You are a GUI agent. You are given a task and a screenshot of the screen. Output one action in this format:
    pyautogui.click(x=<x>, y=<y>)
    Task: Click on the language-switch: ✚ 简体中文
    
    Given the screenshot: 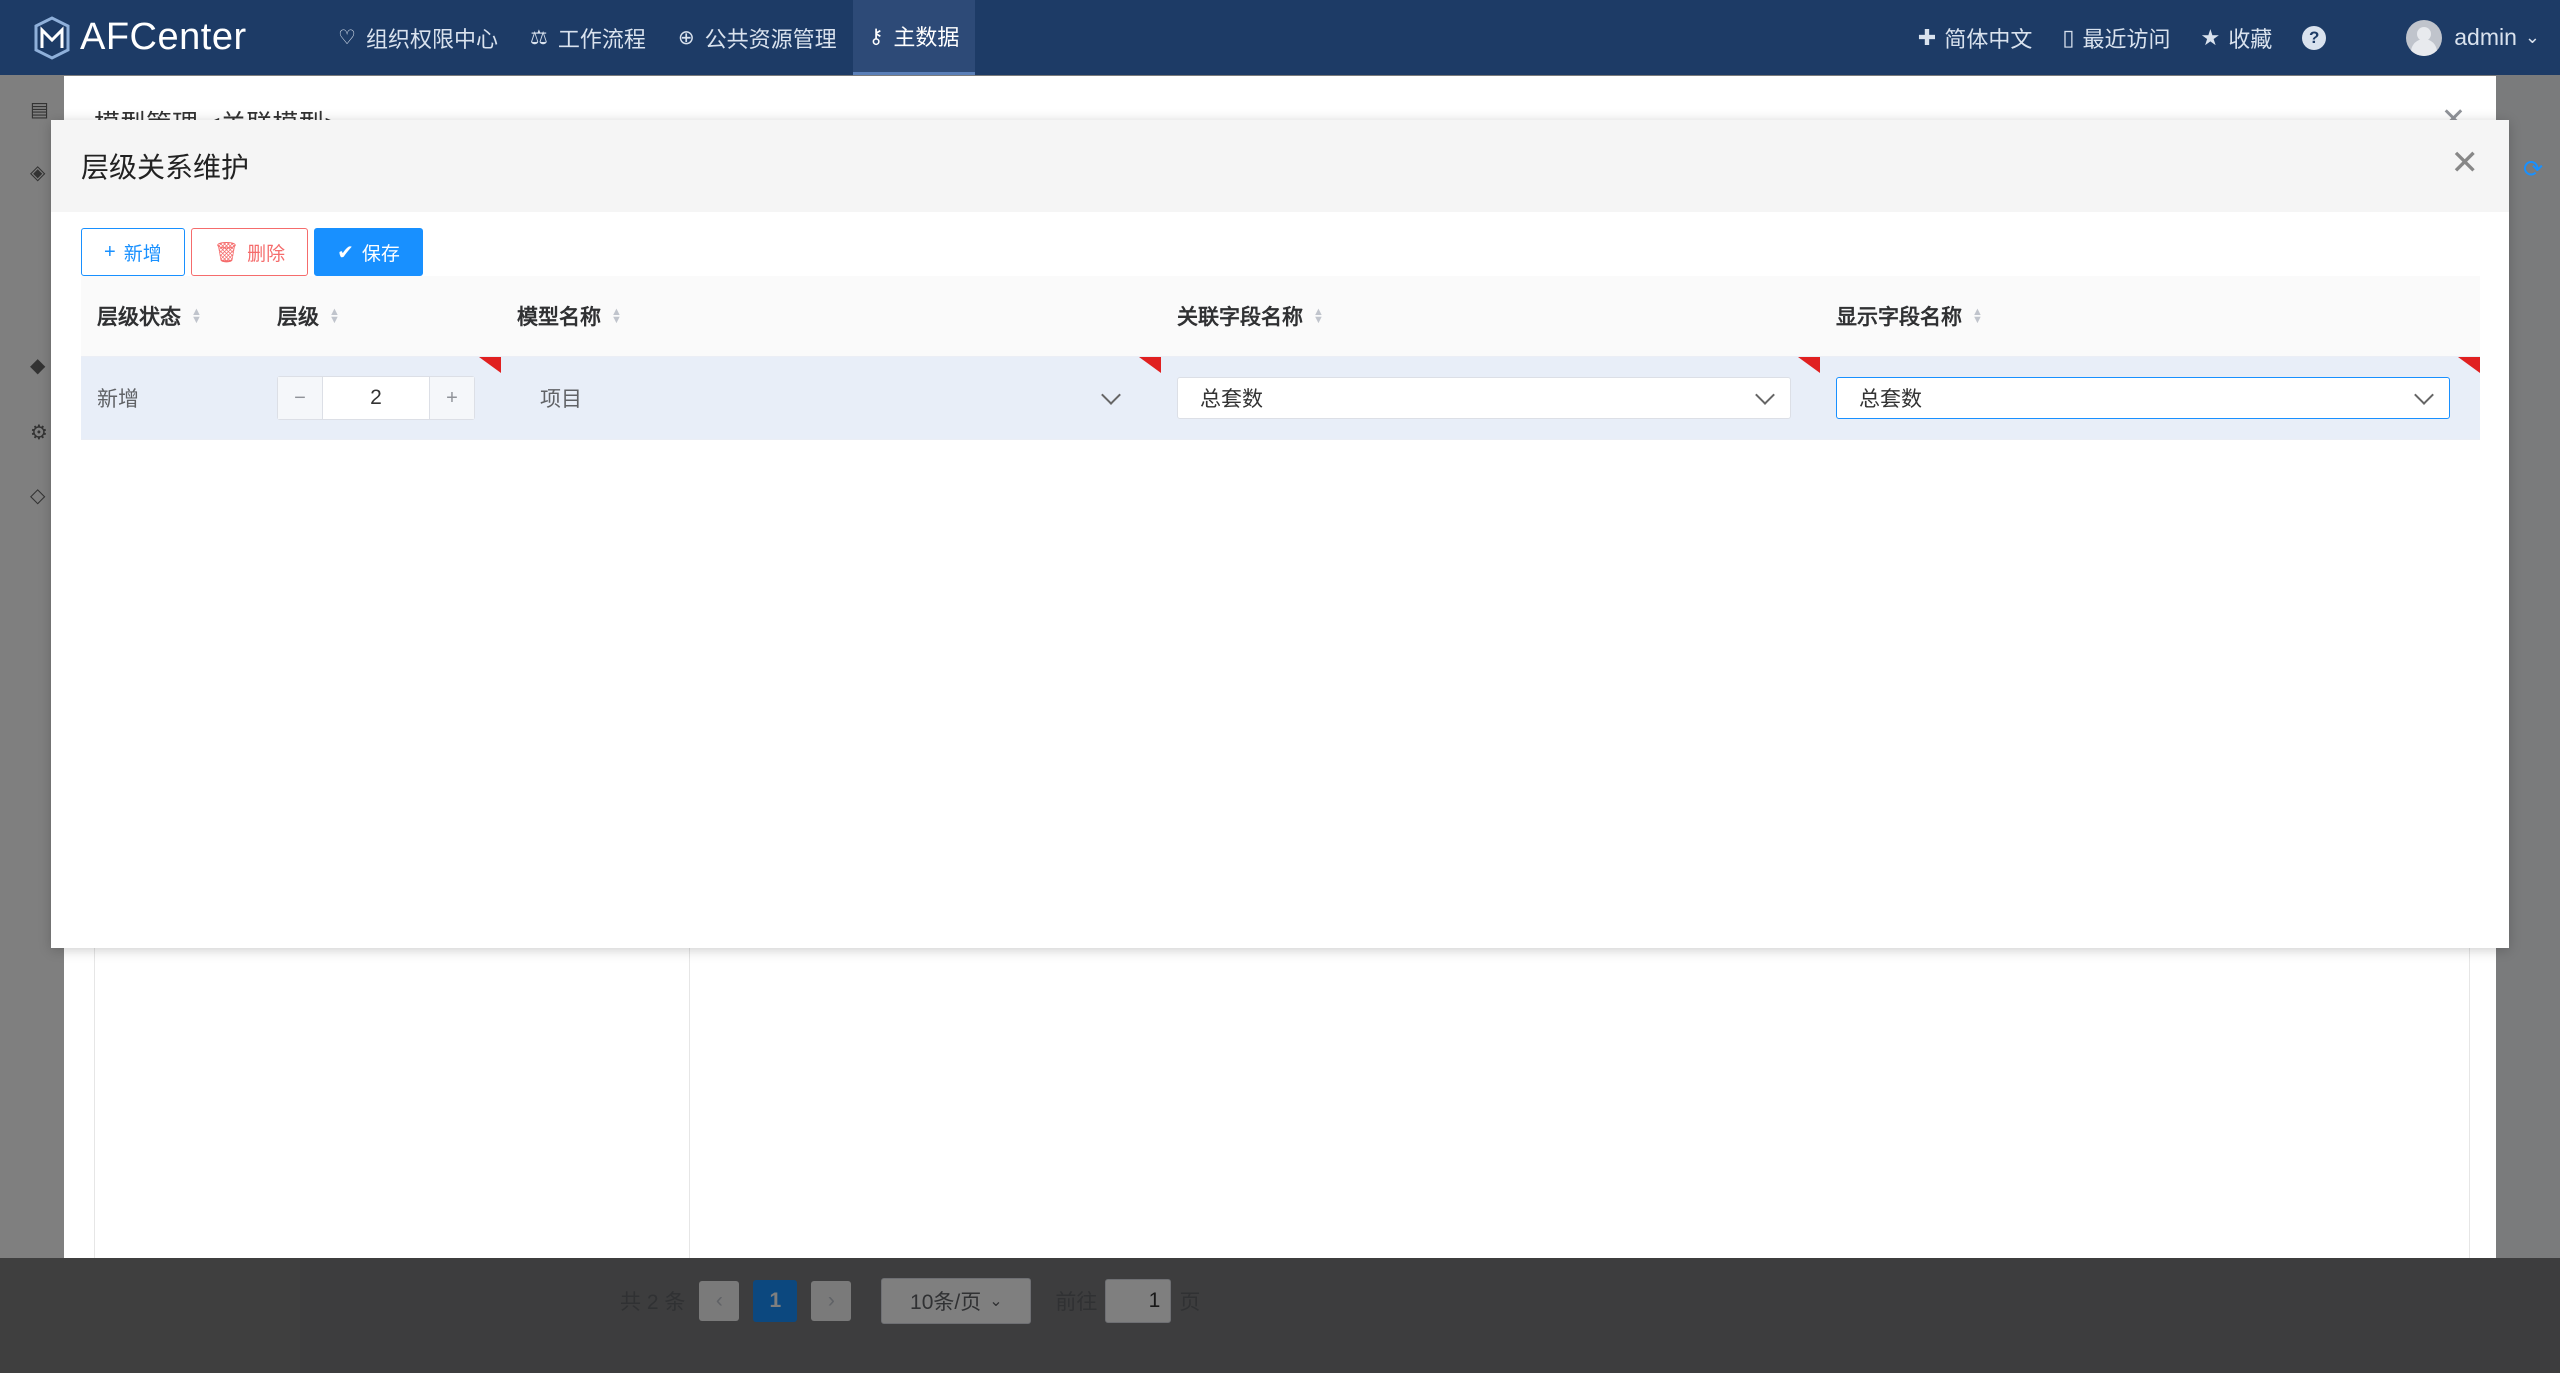 What is the action you would take?
    pyautogui.click(x=1975, y=38)
    